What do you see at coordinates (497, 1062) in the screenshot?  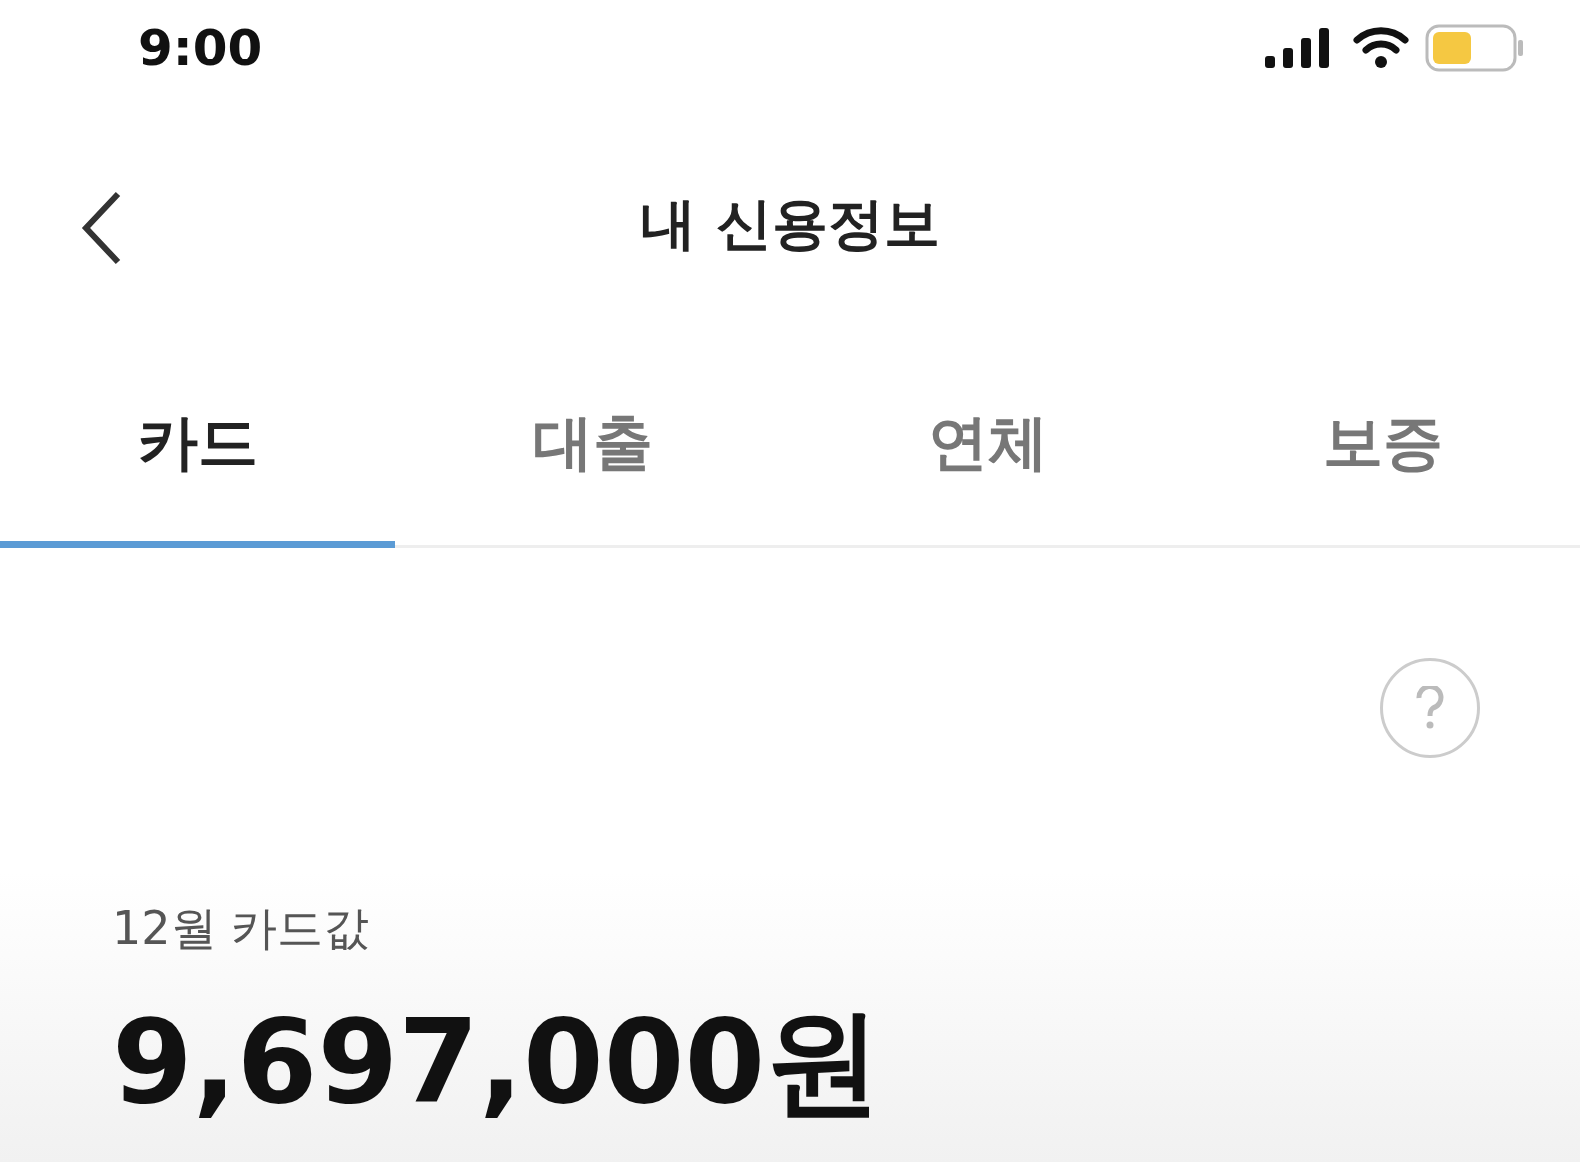 I see `card-bill-amount: 9,697,000원` at bounding box center [497, 1062].